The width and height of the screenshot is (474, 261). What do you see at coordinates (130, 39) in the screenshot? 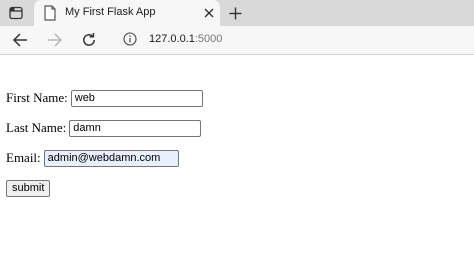
I see `info-icon` at bounding box center [130, 39].